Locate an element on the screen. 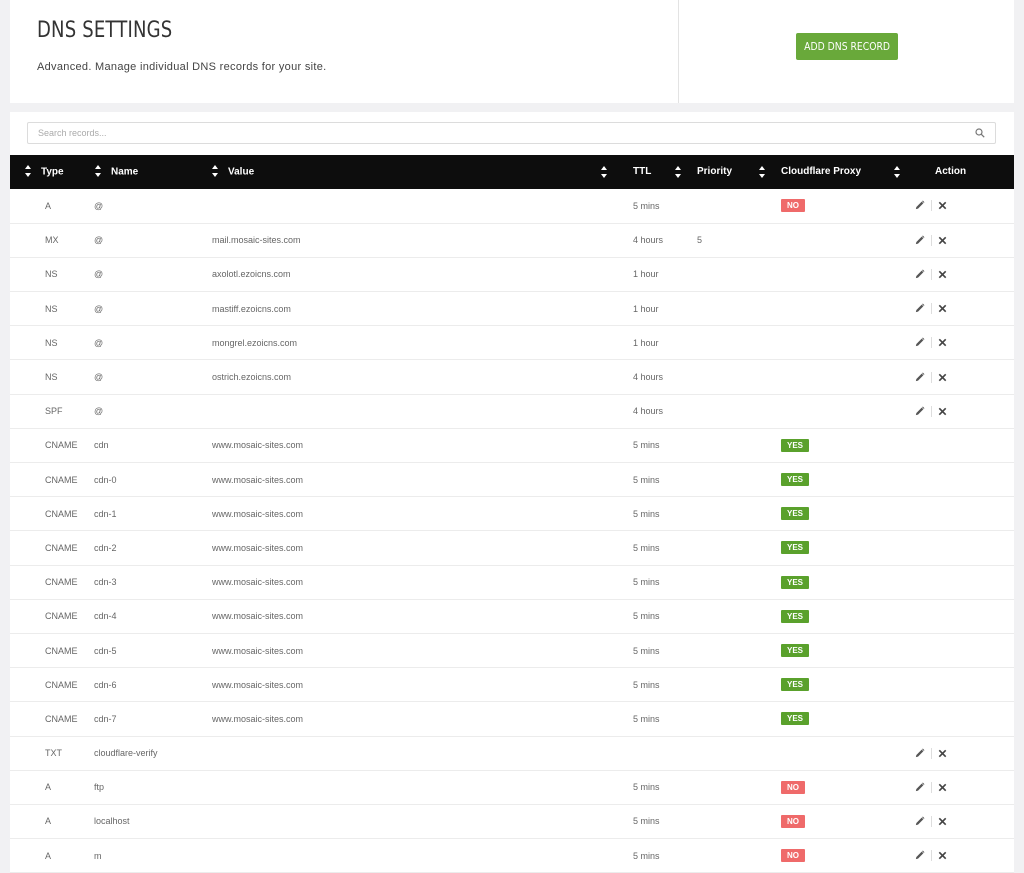 This screenshot has height=873, width=1024. record-name: @ is located at coordinates (99, 240).